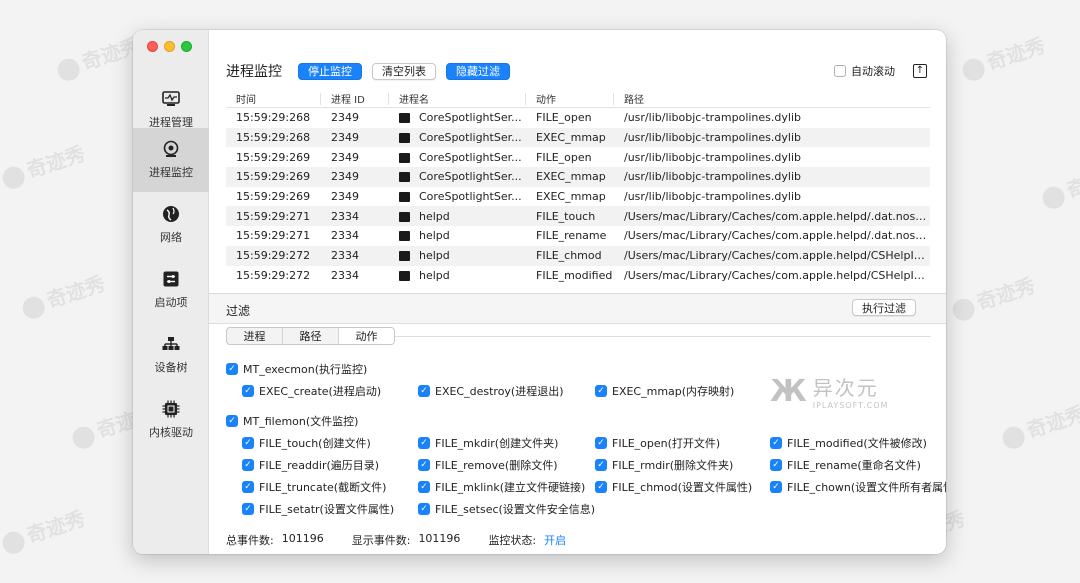 This screenshot has height=583, width=1080. Describe the element at coordinates (273, 275) in the screenshot. I see `cell-time: 15:59:29:272` at that location.